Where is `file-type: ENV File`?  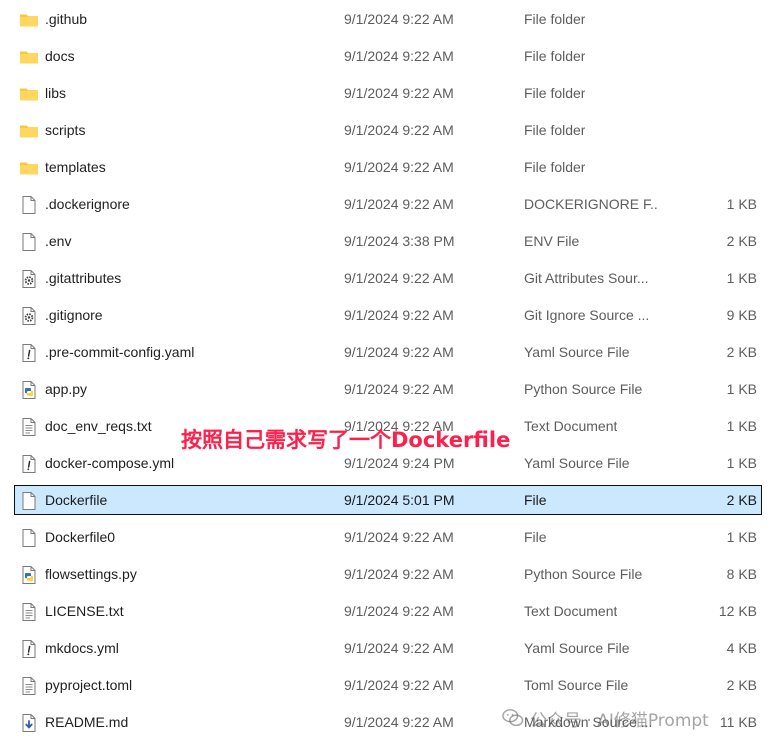
file-type: ENV File is located at coordinates (552, 241).